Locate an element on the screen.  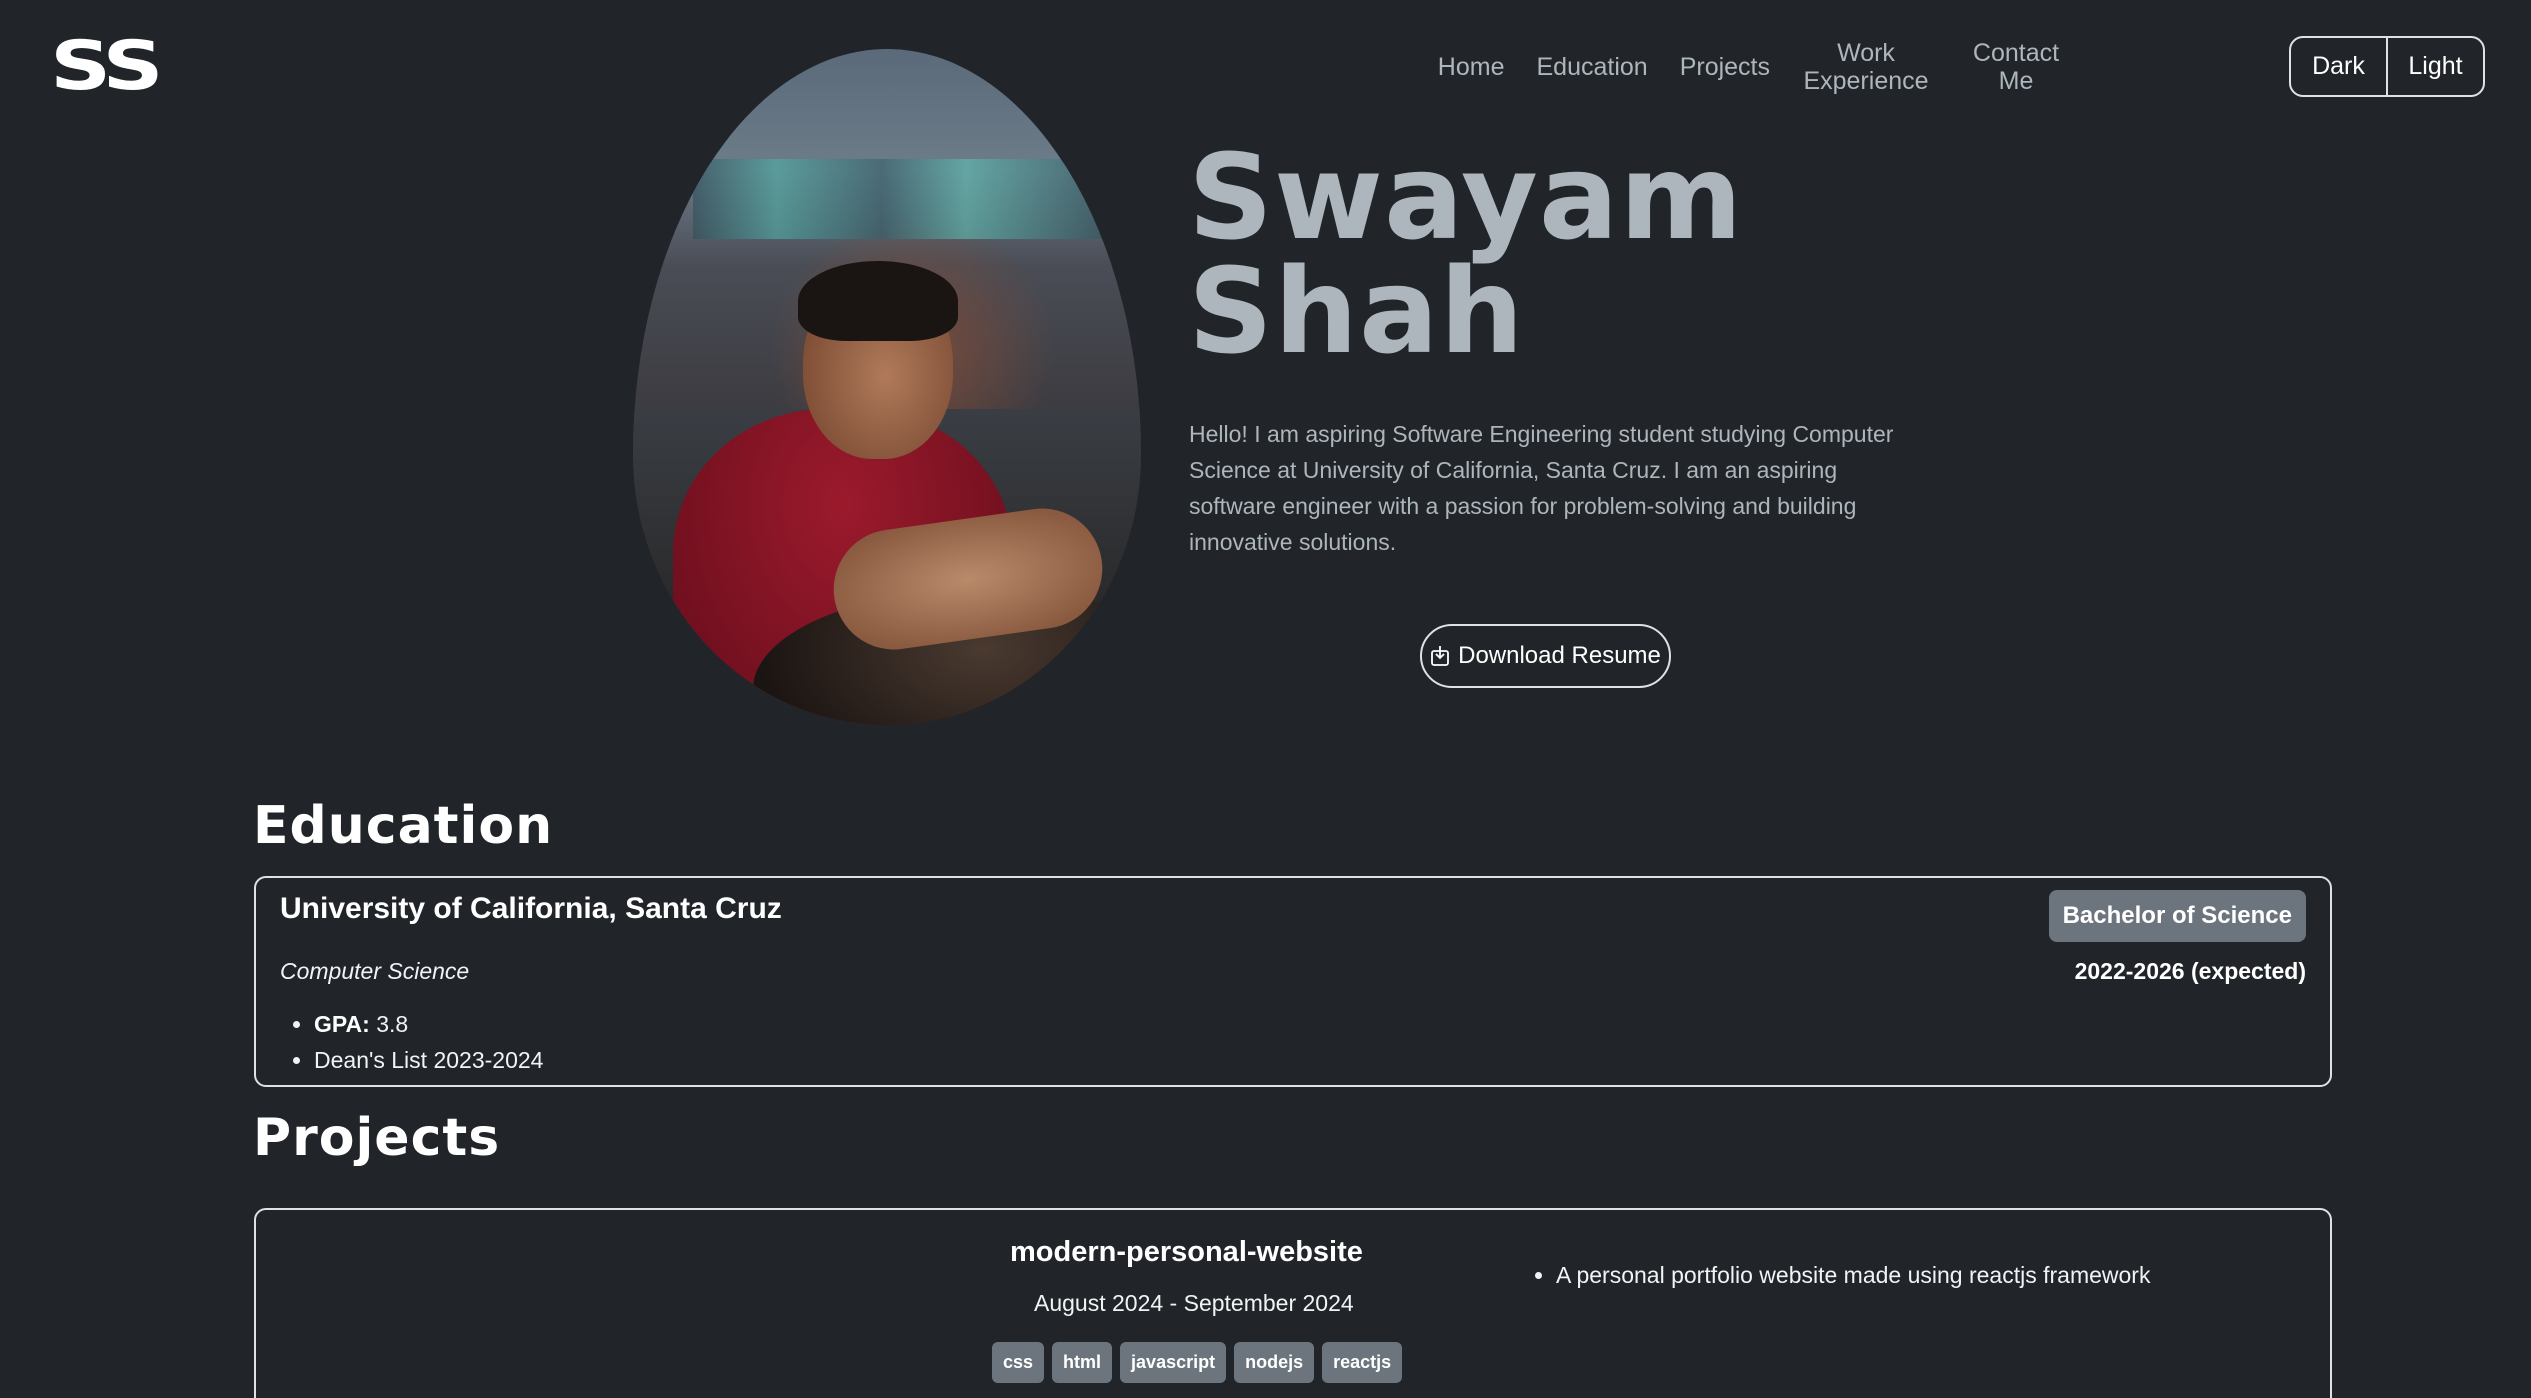
hero-name: Swayam Shah is located at coordinates (1466, 254).